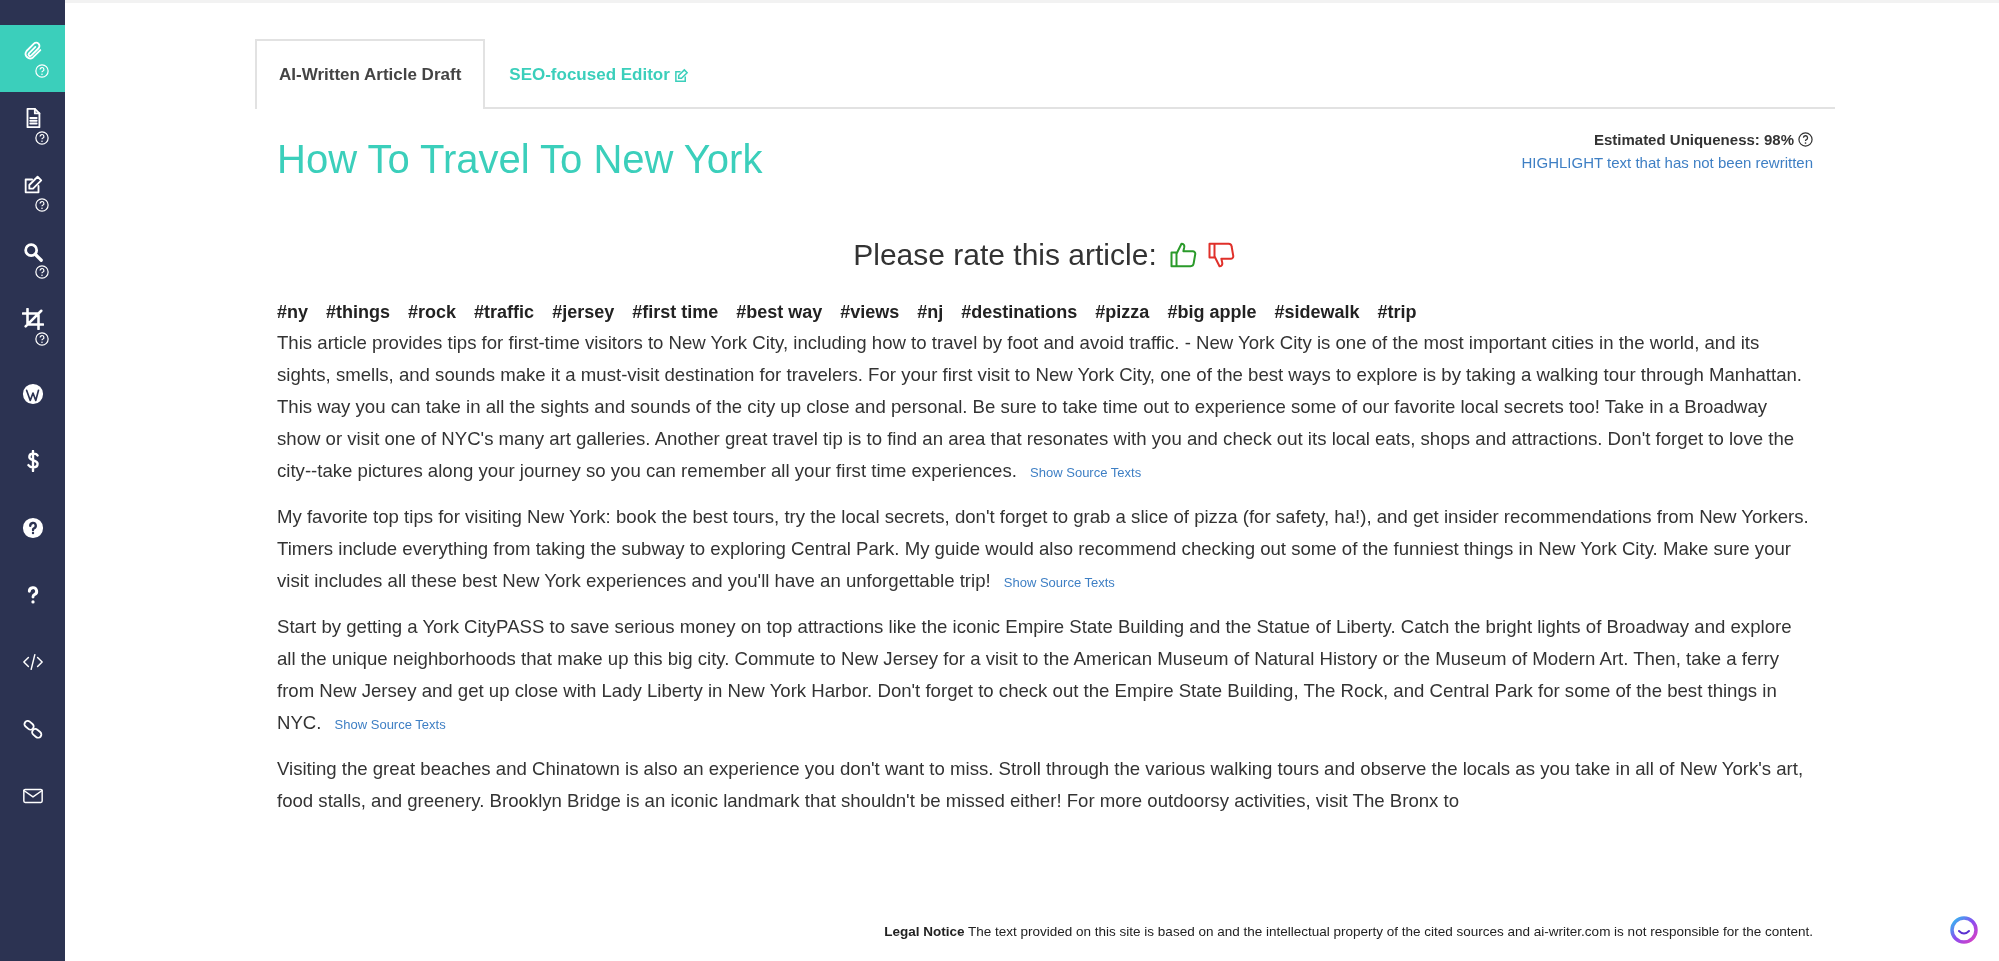 Image resolution: width=1999 pixels, height=961 pixels. Describe the element at coordinates (358, 312) in the screenshot. I see `hashtag: #things` at that location.